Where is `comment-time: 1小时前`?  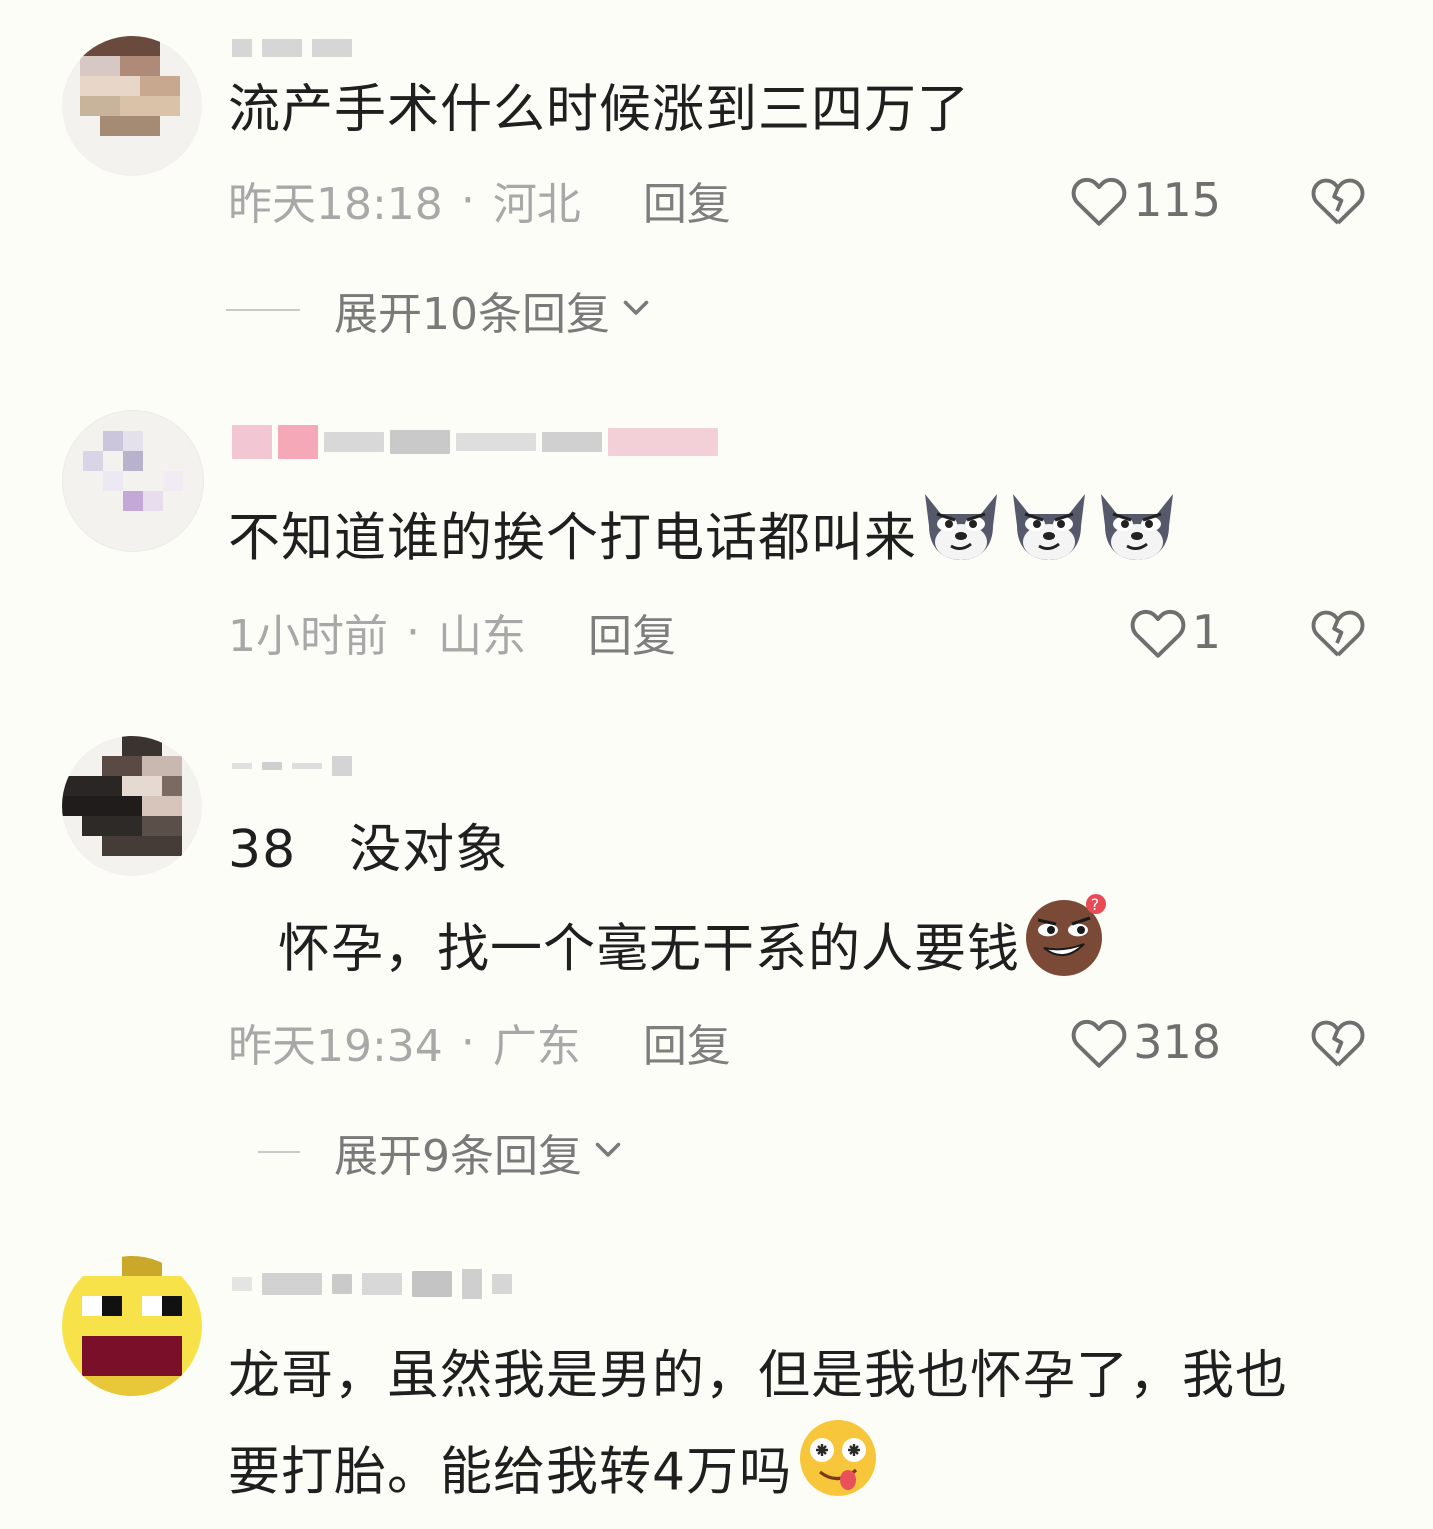 comment-time: 1小时前 is located at coordinates (308, 636).